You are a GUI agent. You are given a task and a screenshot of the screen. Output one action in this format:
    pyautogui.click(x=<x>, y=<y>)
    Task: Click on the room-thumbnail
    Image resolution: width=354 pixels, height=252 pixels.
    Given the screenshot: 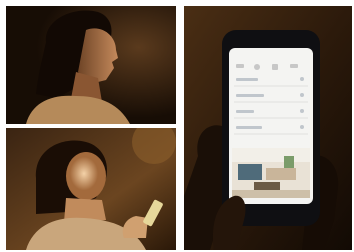 What is the action you would take?
    pyautogui.click(x=271, y=173)
    